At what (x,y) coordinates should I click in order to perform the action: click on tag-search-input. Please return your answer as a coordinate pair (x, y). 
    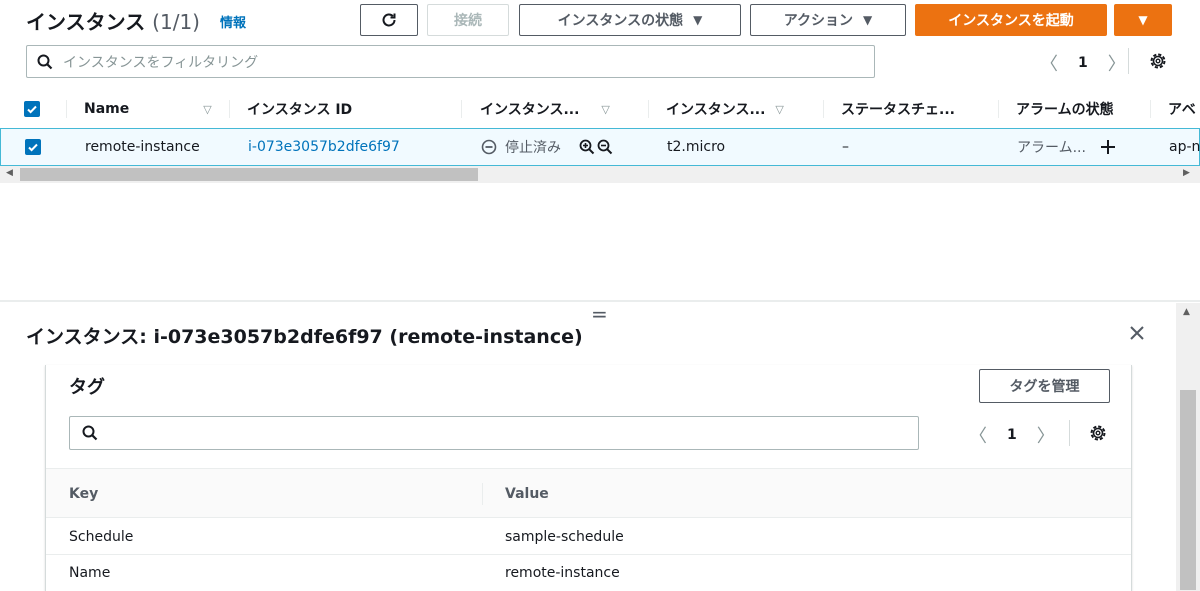
    Looking at the image, I should click on (494, 433).